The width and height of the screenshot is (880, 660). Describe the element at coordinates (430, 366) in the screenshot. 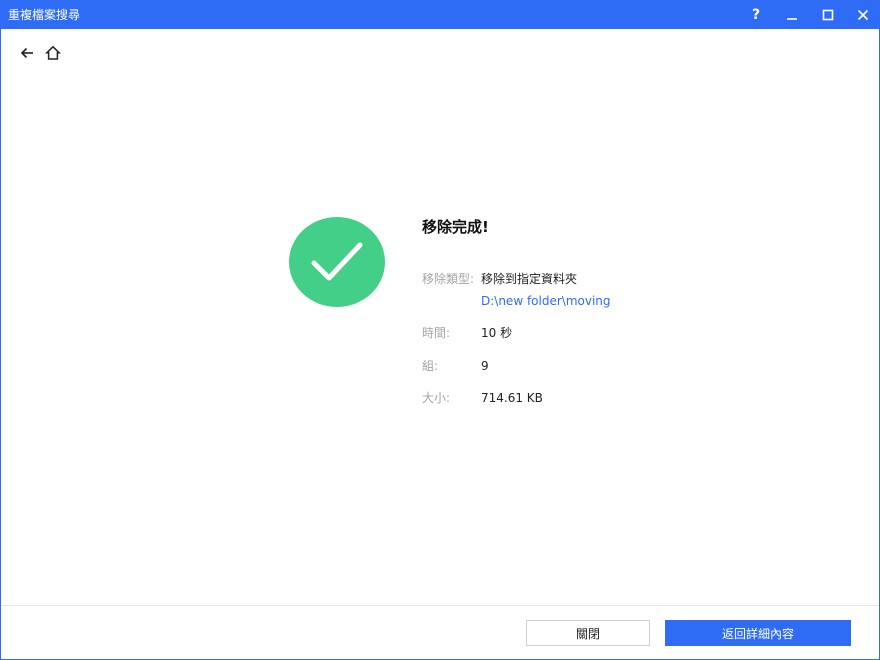

I see `groups-label: 組:` at that location.